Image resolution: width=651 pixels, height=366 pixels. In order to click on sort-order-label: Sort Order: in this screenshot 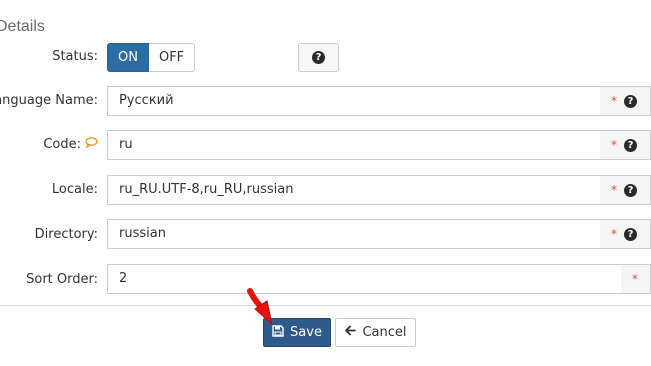, I will do `click(62, 279)`.